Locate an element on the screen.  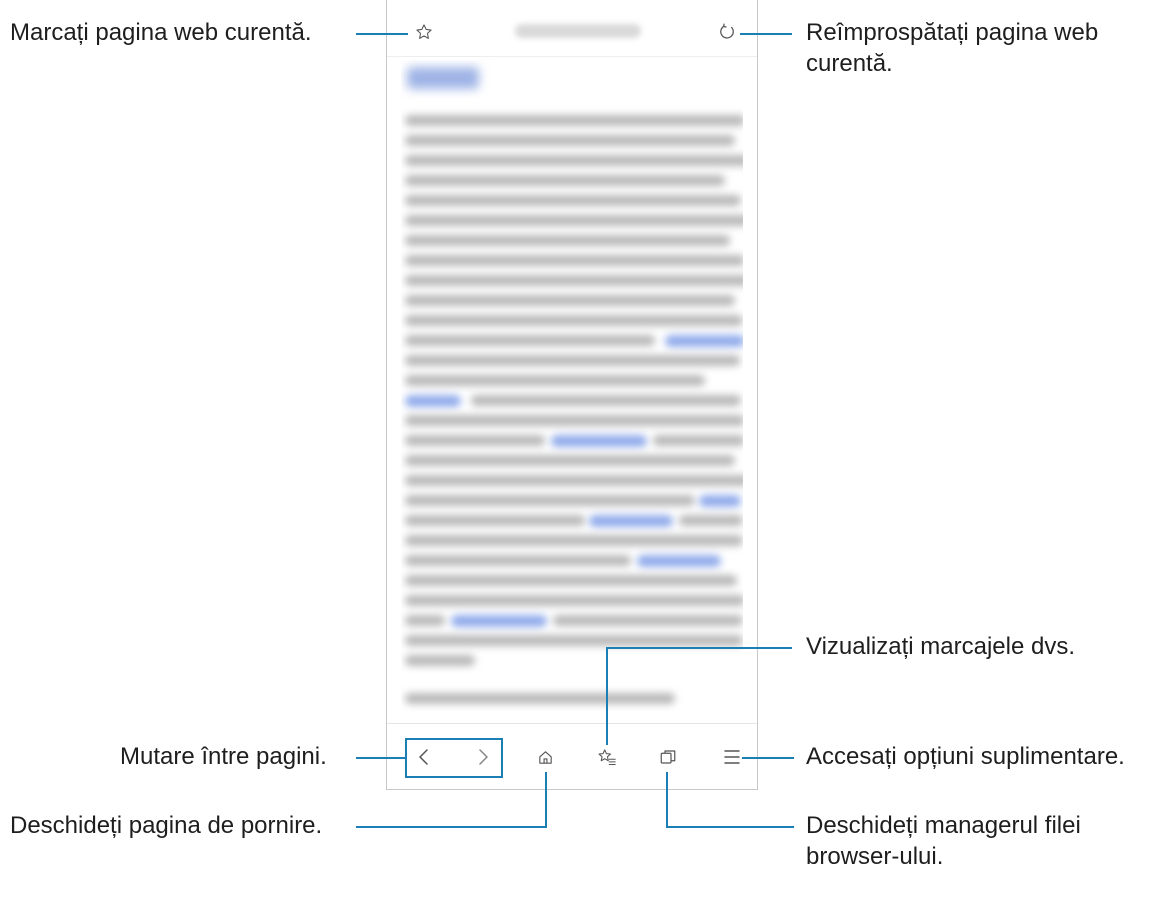
label-refresh-line2: curentă. is located at coordinates (849, 63).